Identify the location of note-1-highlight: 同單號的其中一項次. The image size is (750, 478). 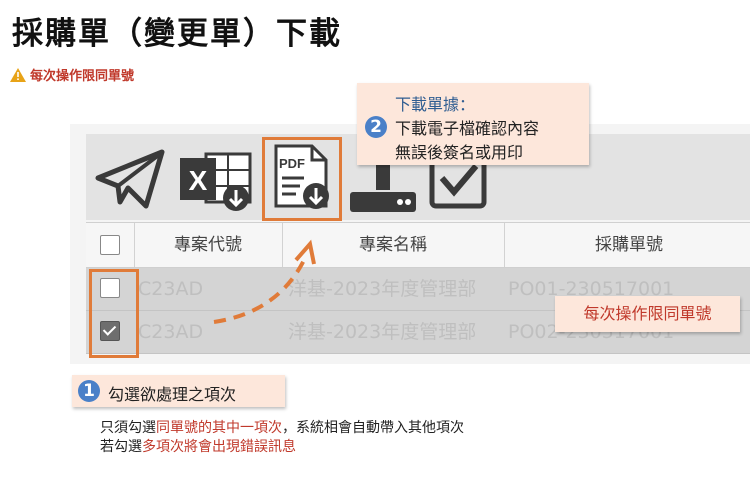
(219, 428).